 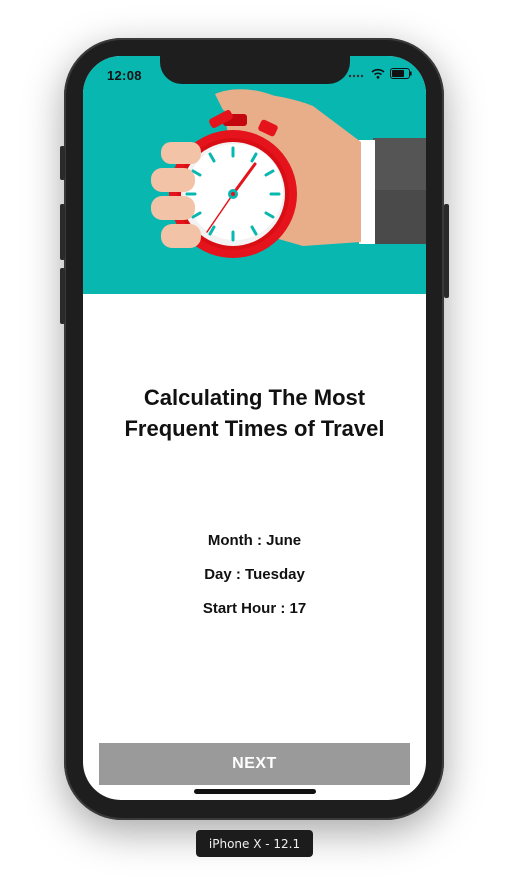 I want to click on home-indicator, so click(x=255, y=791).